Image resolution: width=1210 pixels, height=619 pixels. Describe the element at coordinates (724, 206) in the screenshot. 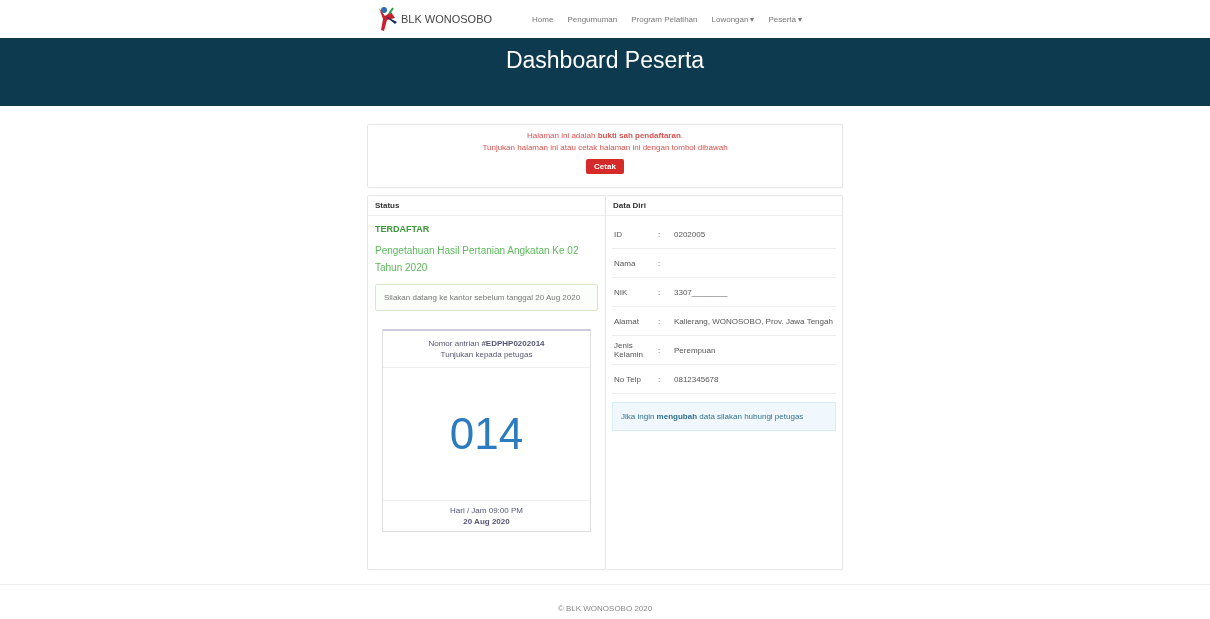

I see `panel-heading: Data Diri` at that location.